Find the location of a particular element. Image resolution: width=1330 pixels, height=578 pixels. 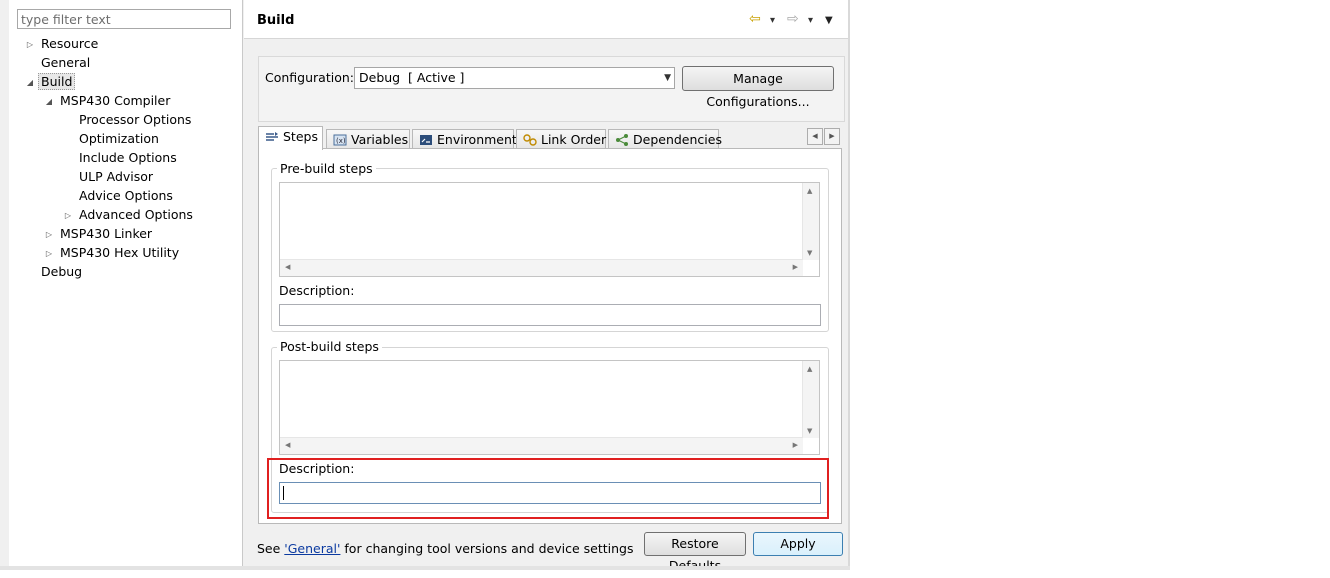

tree-item-advice-options: Advice Options is located at coordinates (126, 195).